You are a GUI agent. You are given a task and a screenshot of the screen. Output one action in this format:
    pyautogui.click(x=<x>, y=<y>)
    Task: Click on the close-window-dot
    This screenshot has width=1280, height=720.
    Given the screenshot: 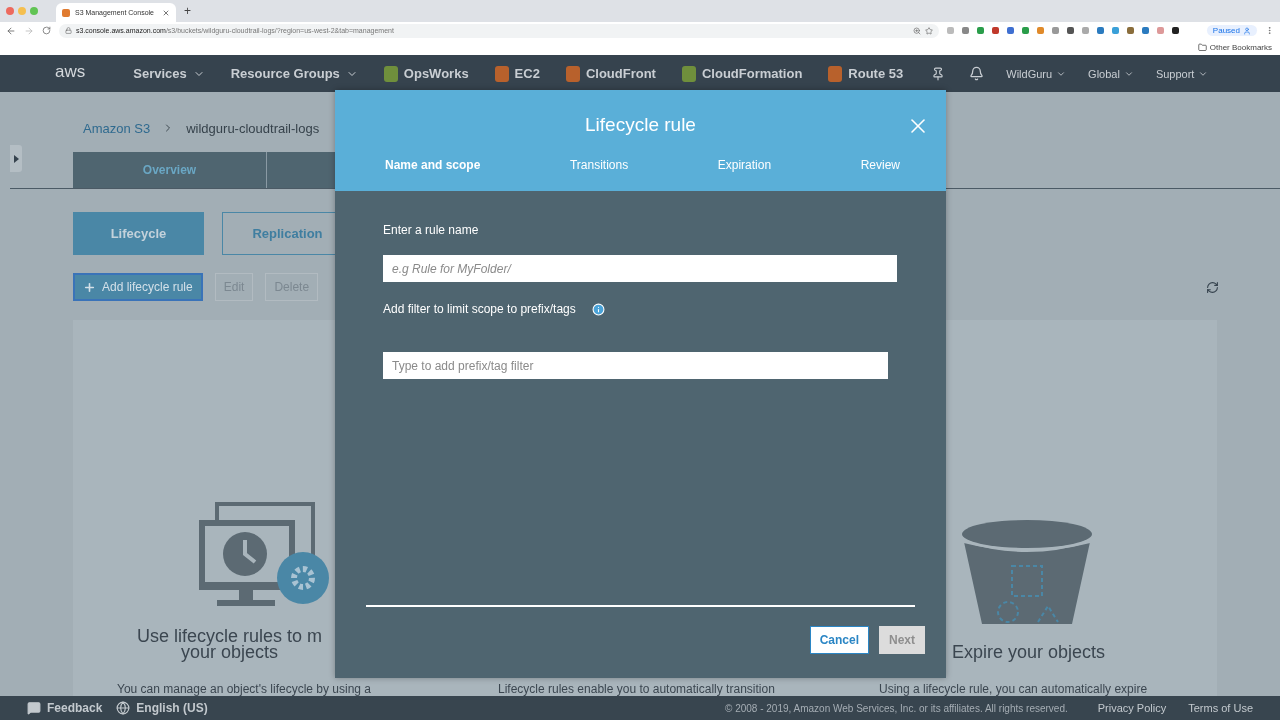 What is the action you would take?
    pyautogui.click(x=10, y=11)
    